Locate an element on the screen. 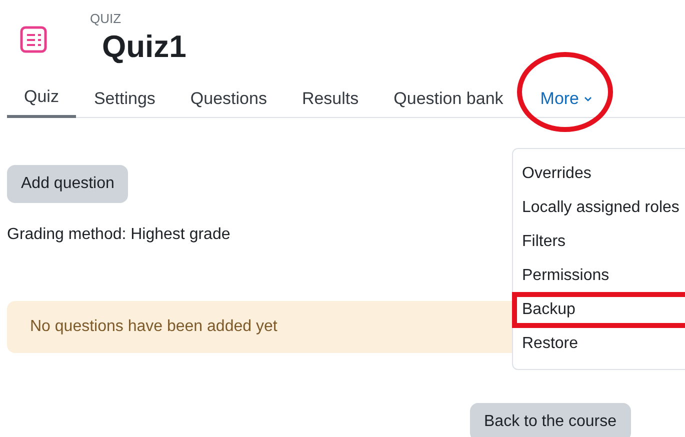  nav-tab: More is located at coordinates (566, 98).